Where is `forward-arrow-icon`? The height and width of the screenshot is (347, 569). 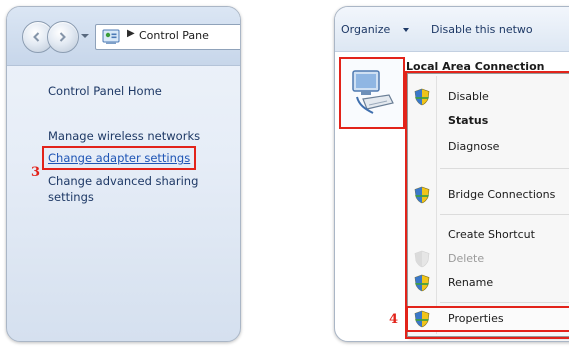
forward-arrow-icon is located at coordinates (62, 37).